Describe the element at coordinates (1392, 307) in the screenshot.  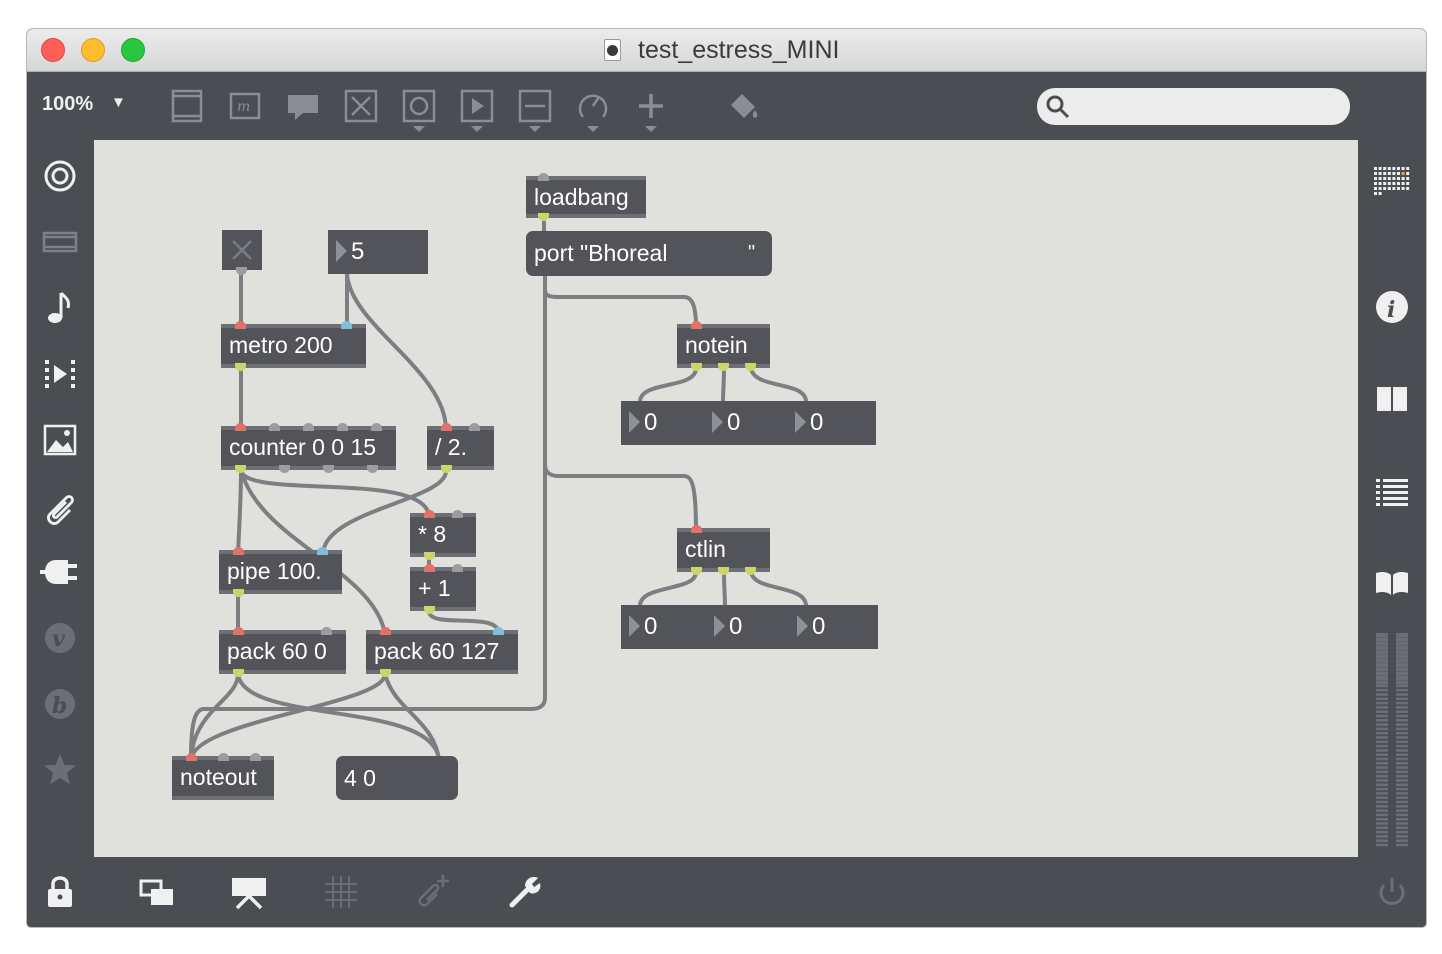
I see `info-icon: i` at that location.